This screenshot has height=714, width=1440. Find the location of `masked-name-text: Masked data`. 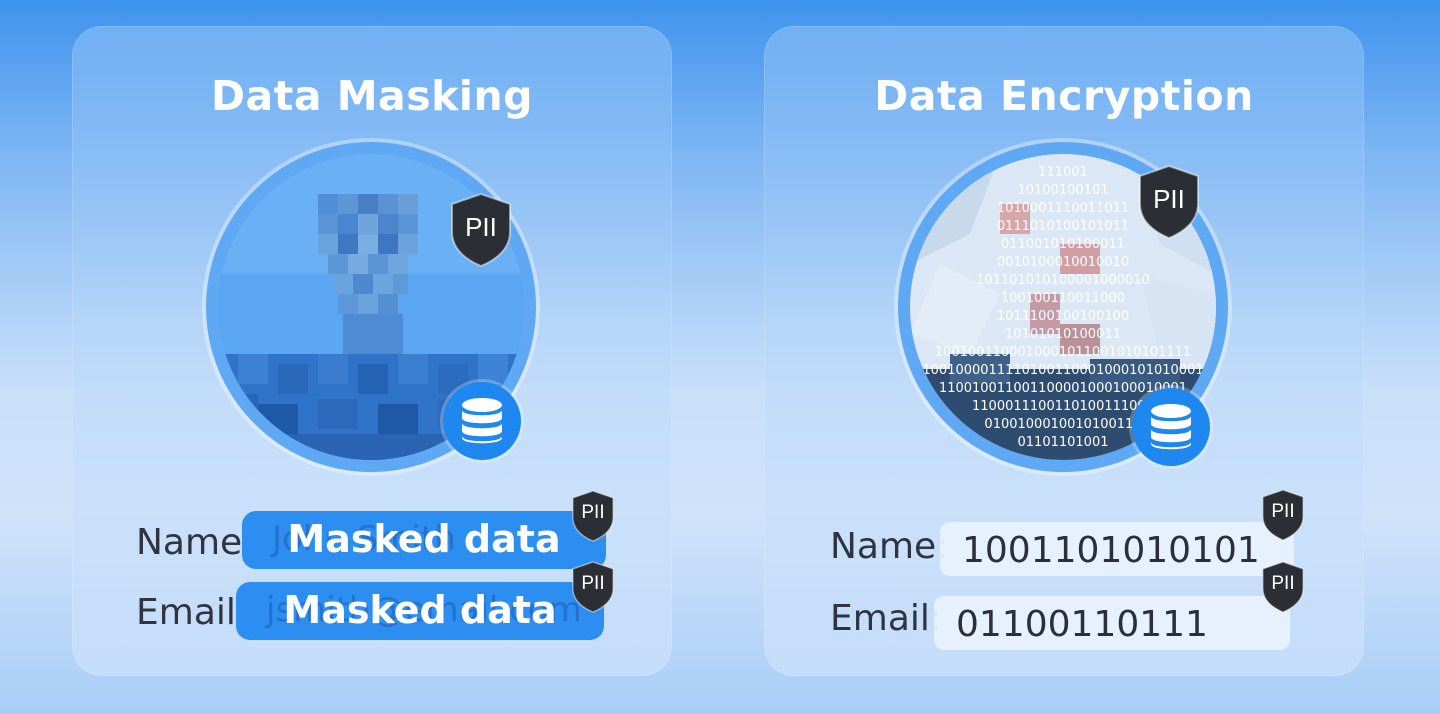

masked-name-text: Masked data is located at coordinates (424, 539).